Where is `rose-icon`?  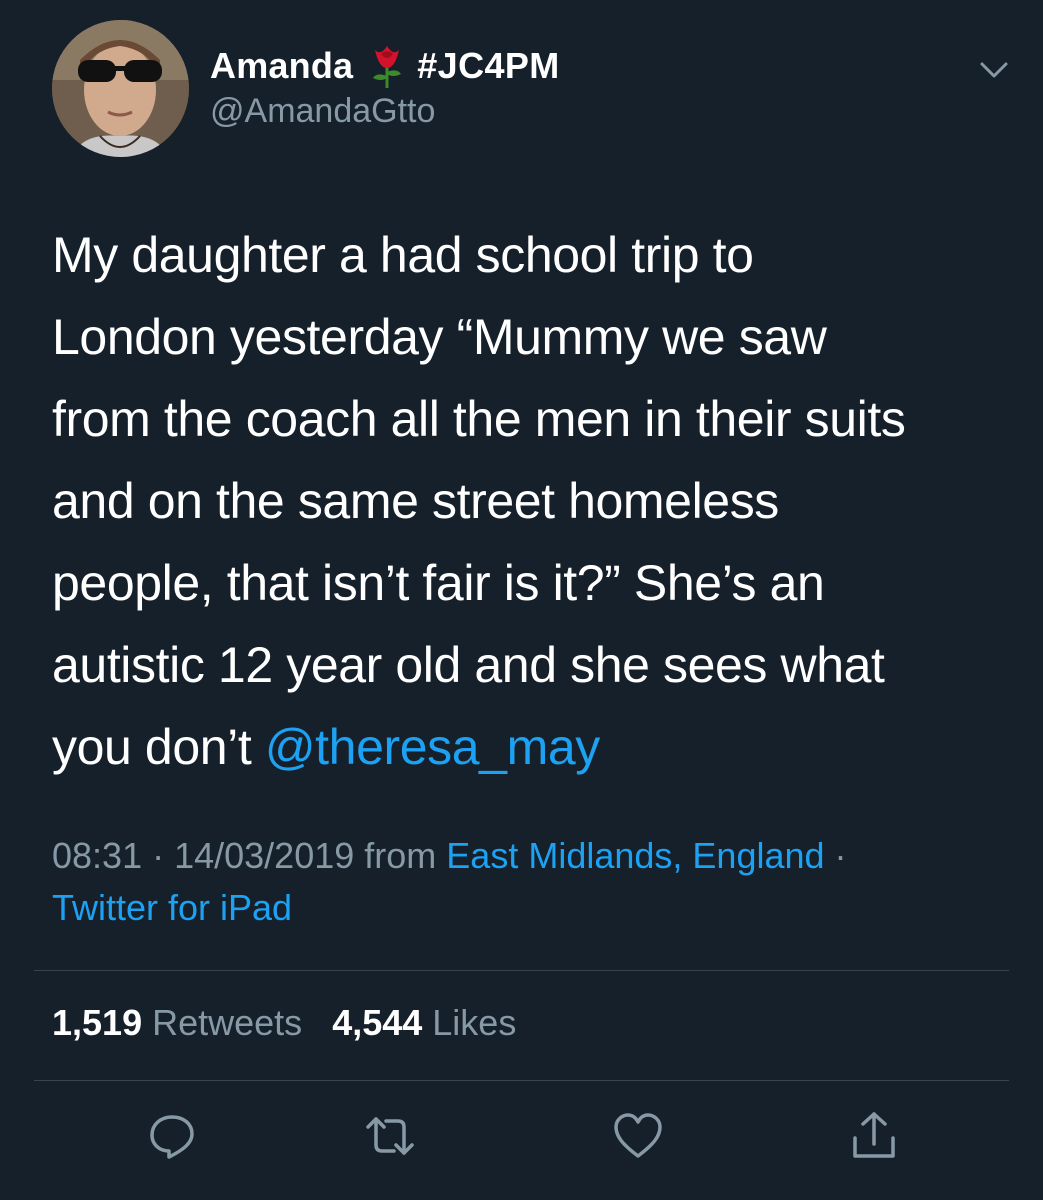 rose-icon is located at coordinates (387, 66).